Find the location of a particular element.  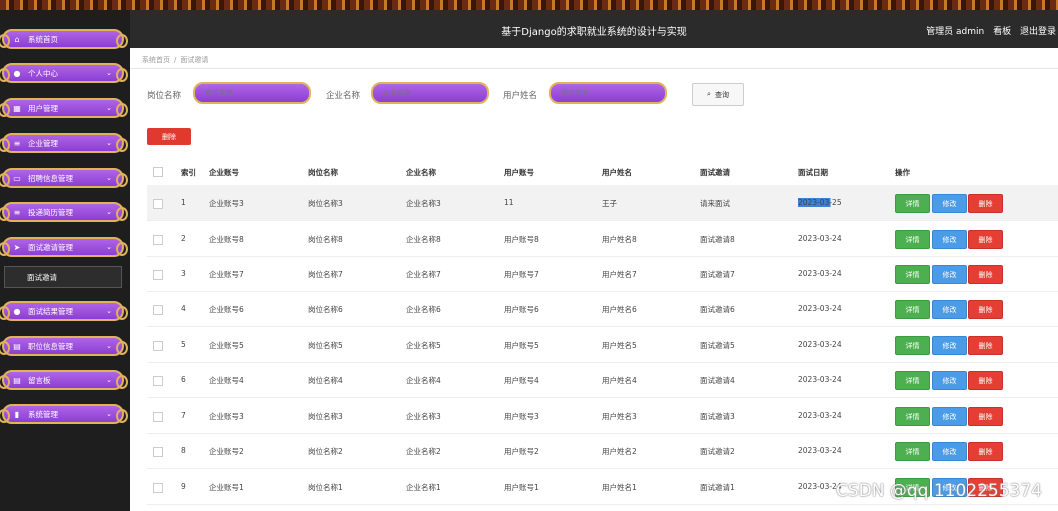

batch-delete-button: 删除 is located at coordinates (169, 136).